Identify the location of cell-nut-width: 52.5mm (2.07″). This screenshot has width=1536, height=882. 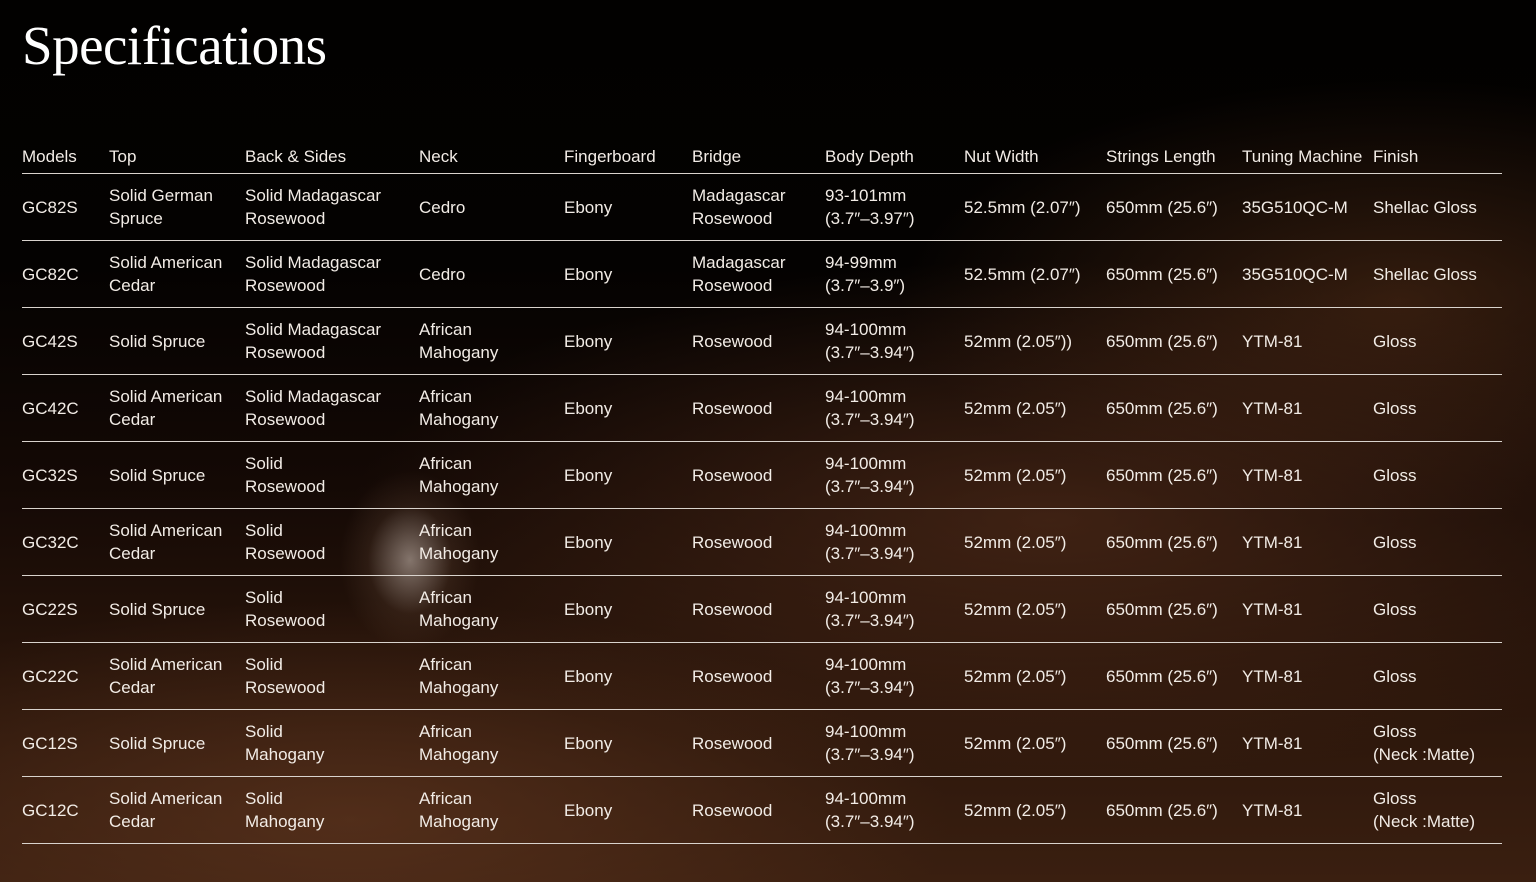
(1035, 274).